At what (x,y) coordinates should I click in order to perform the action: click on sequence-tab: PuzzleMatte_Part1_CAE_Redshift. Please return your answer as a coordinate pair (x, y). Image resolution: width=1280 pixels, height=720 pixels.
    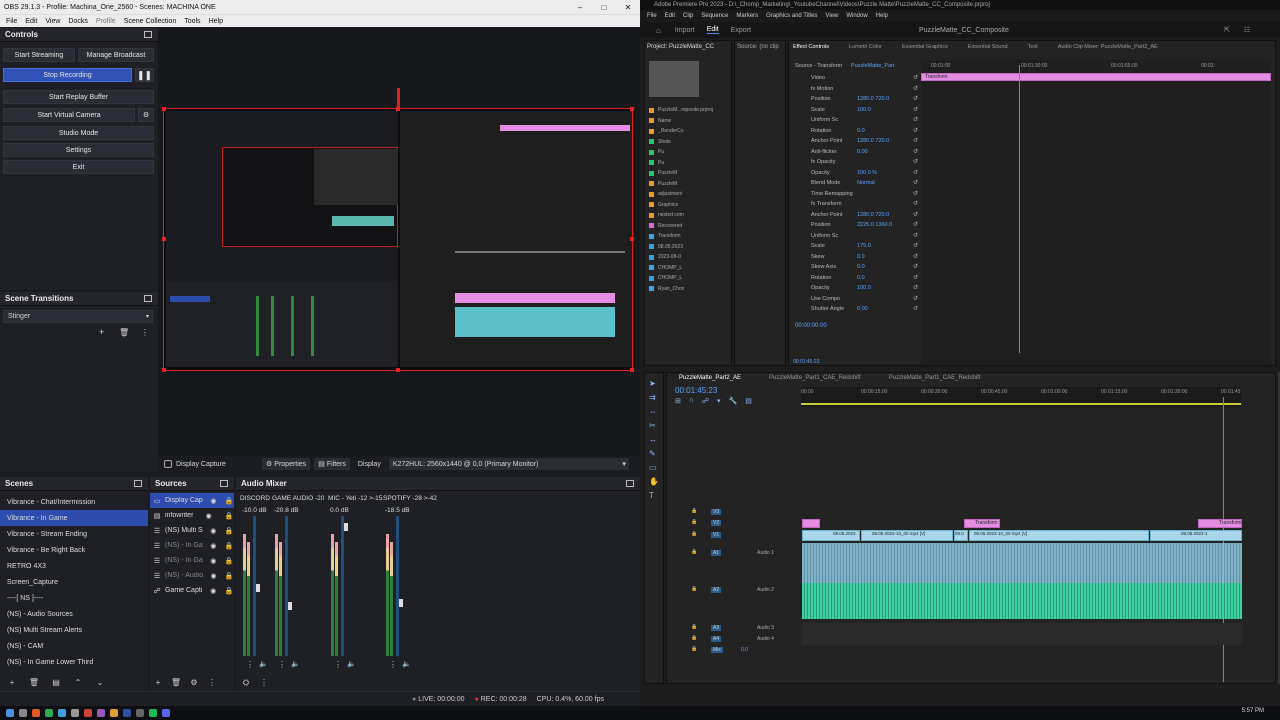
    Looking at the image, I should click on (935, 378).